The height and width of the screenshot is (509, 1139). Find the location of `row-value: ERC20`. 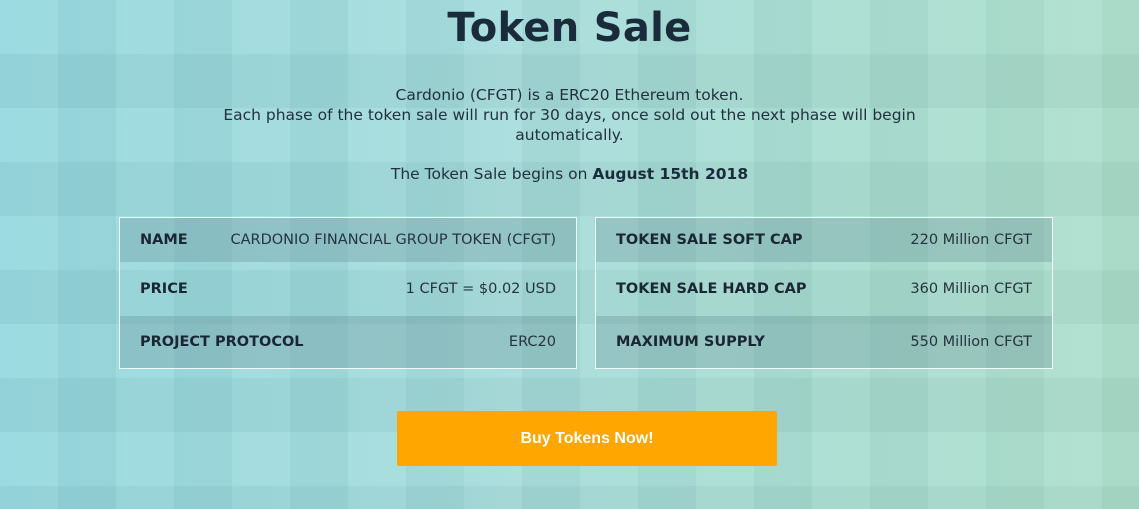

row-value: ERC20 is located at coordinates (532, 342).